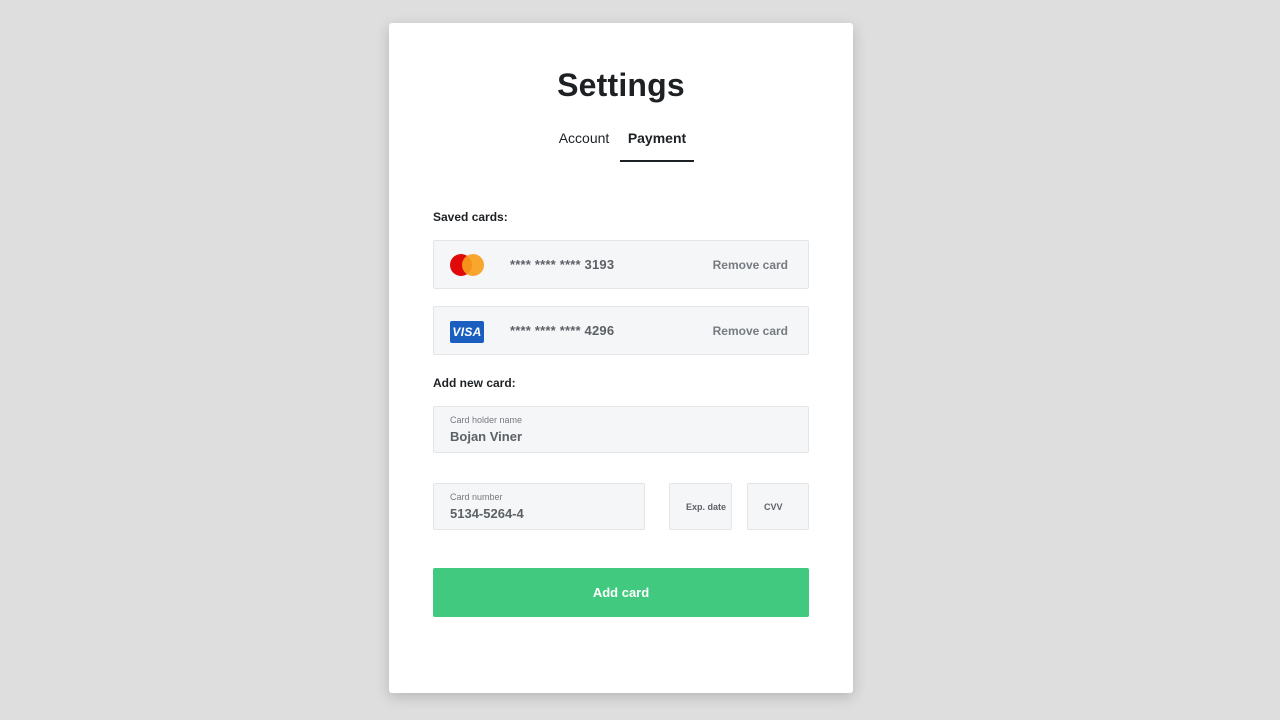  I want to click on cvv-placeholder: CVV, so click(773, 507).